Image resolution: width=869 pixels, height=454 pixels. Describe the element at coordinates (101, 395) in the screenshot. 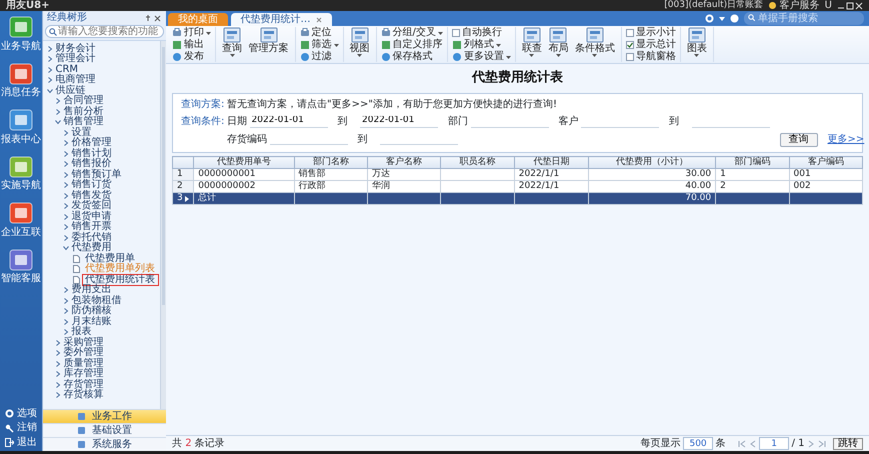

I see `tree-item: 存货核算` at that location.